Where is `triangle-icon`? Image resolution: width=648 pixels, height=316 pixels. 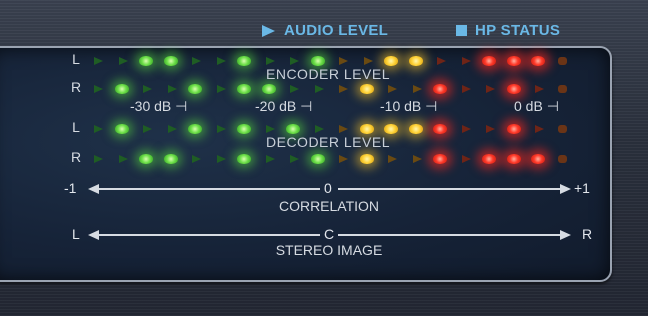 triangle-icon is located at coordinates (268, 30).